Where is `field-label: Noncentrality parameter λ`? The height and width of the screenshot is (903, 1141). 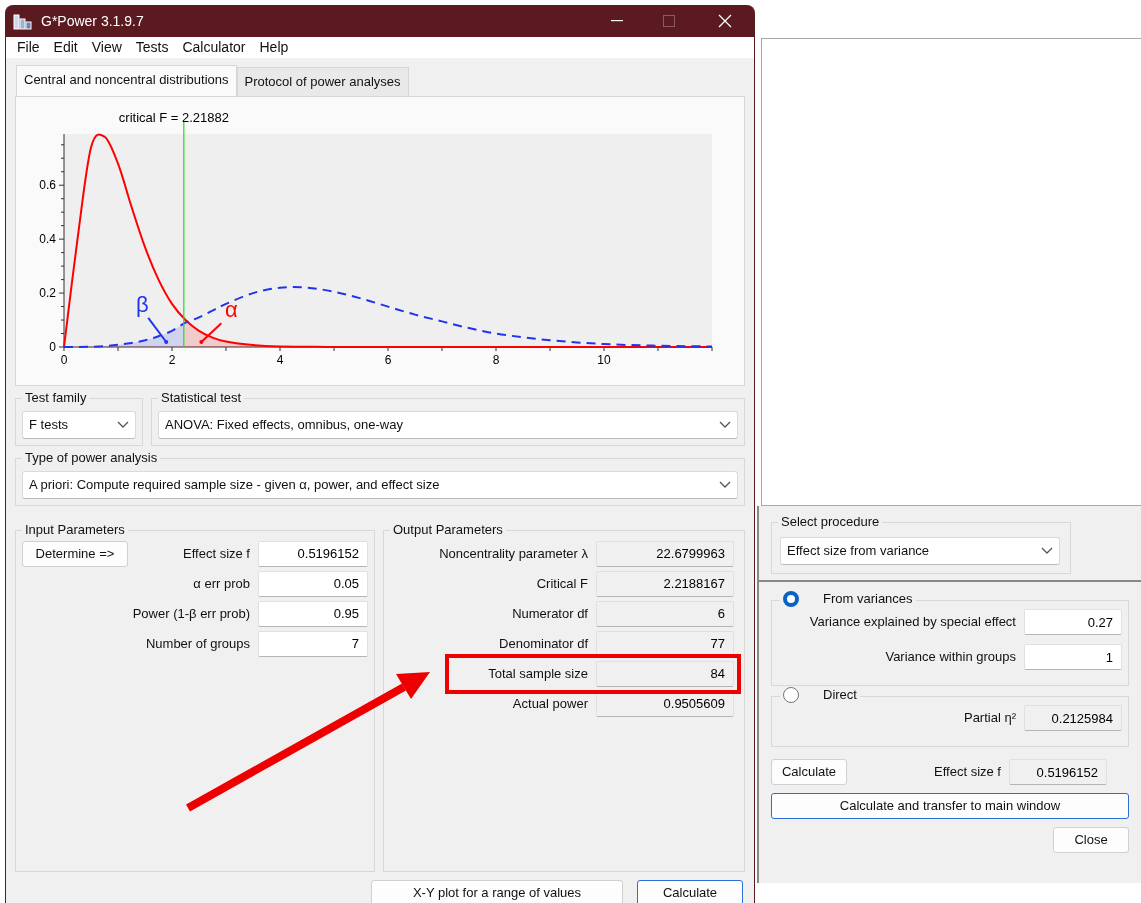
field-label: Noncentrality parameter λ is located at coordinates (513, 553).